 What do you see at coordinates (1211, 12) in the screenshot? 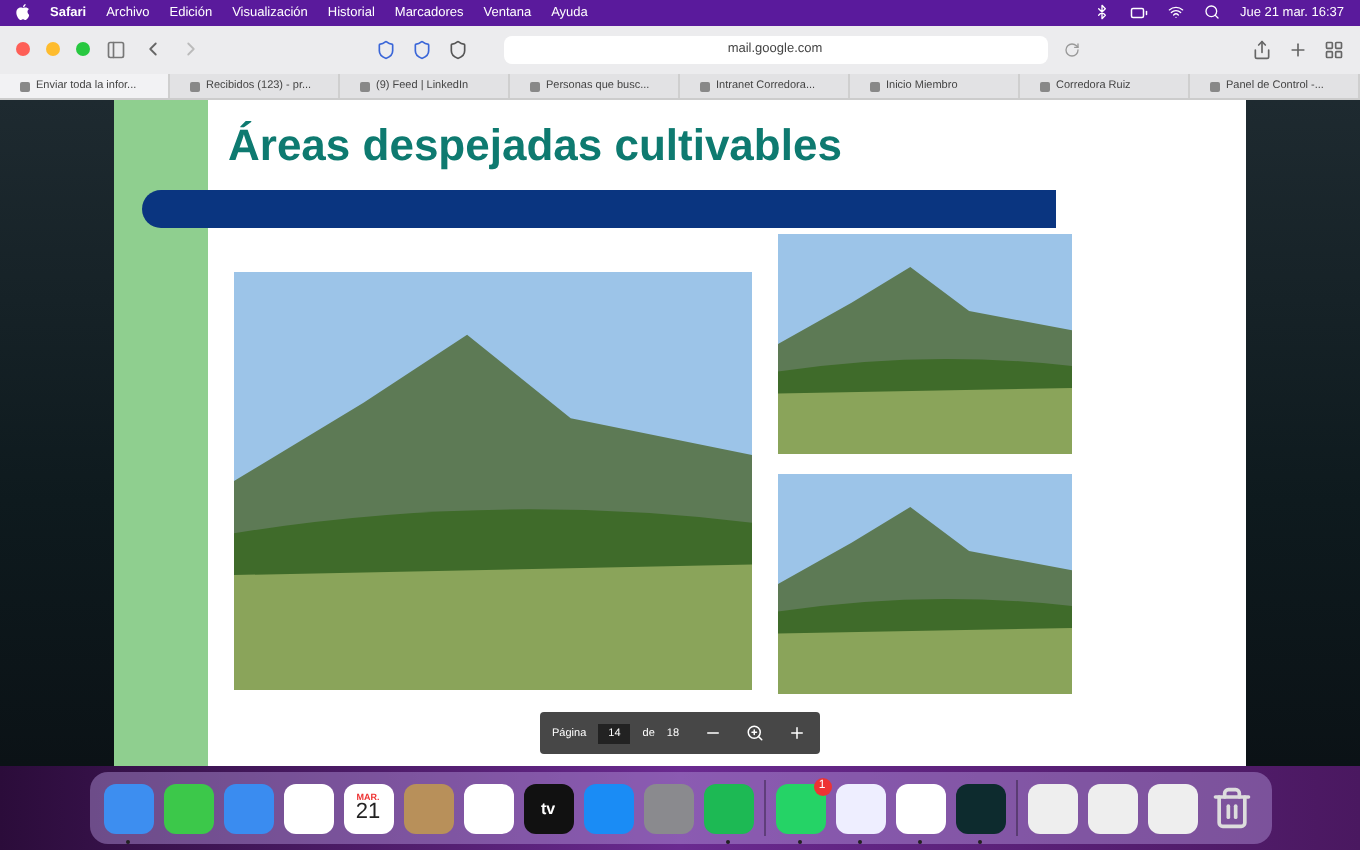
I see `search-icon` at bounding box center [1211, 12].